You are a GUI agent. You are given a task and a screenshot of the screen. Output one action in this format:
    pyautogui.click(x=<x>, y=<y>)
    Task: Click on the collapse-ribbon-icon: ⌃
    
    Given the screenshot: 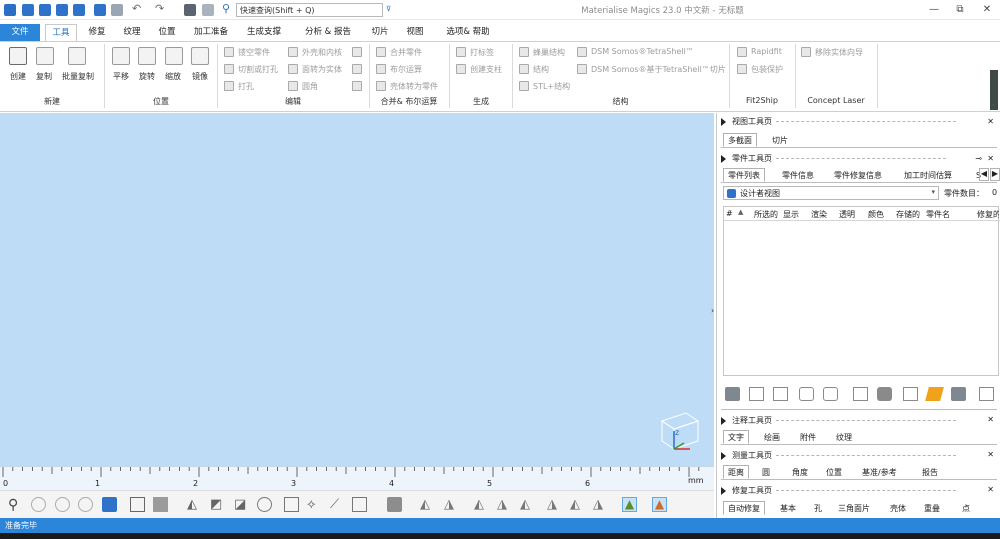 What is the action you would take?
    pyautogui.click(x=993, y=107)
    